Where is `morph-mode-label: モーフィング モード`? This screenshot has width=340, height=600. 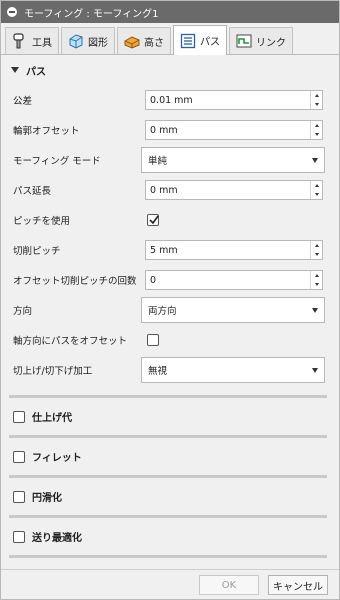 morph-mode-label: モーフィング モード is located at coordinates (57, 161).